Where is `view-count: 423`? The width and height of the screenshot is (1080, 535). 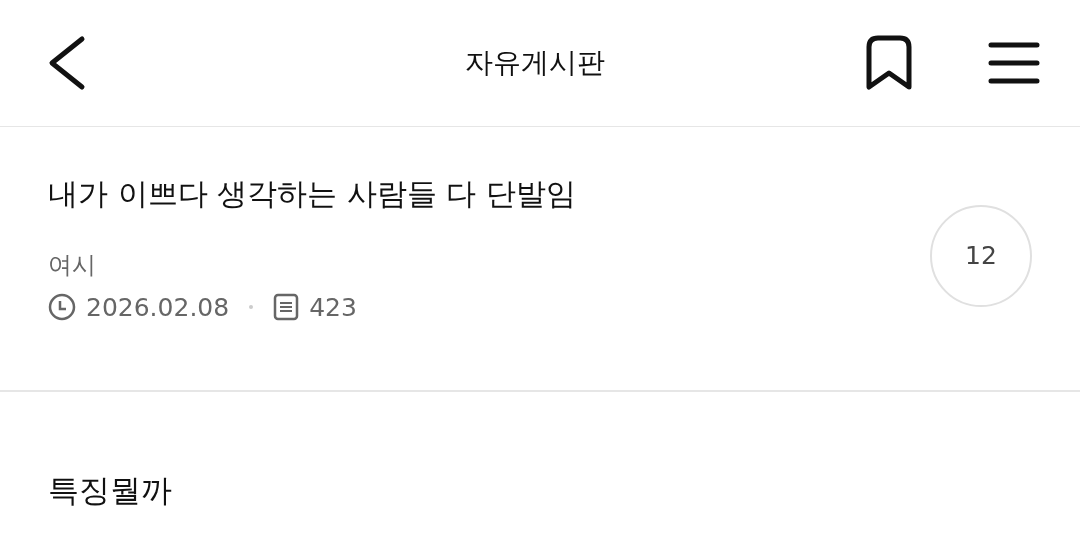 view-count: 423 is located at coordinates (333, 307).